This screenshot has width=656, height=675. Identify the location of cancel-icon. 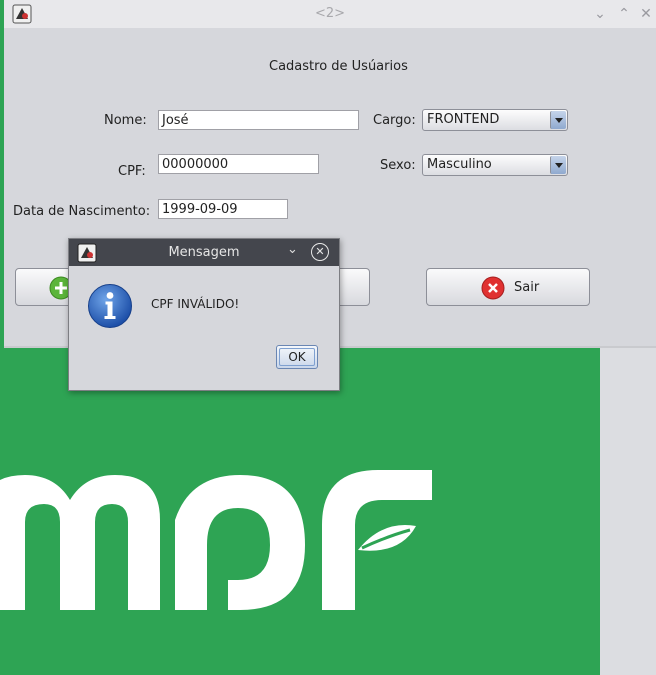
(493, 288).